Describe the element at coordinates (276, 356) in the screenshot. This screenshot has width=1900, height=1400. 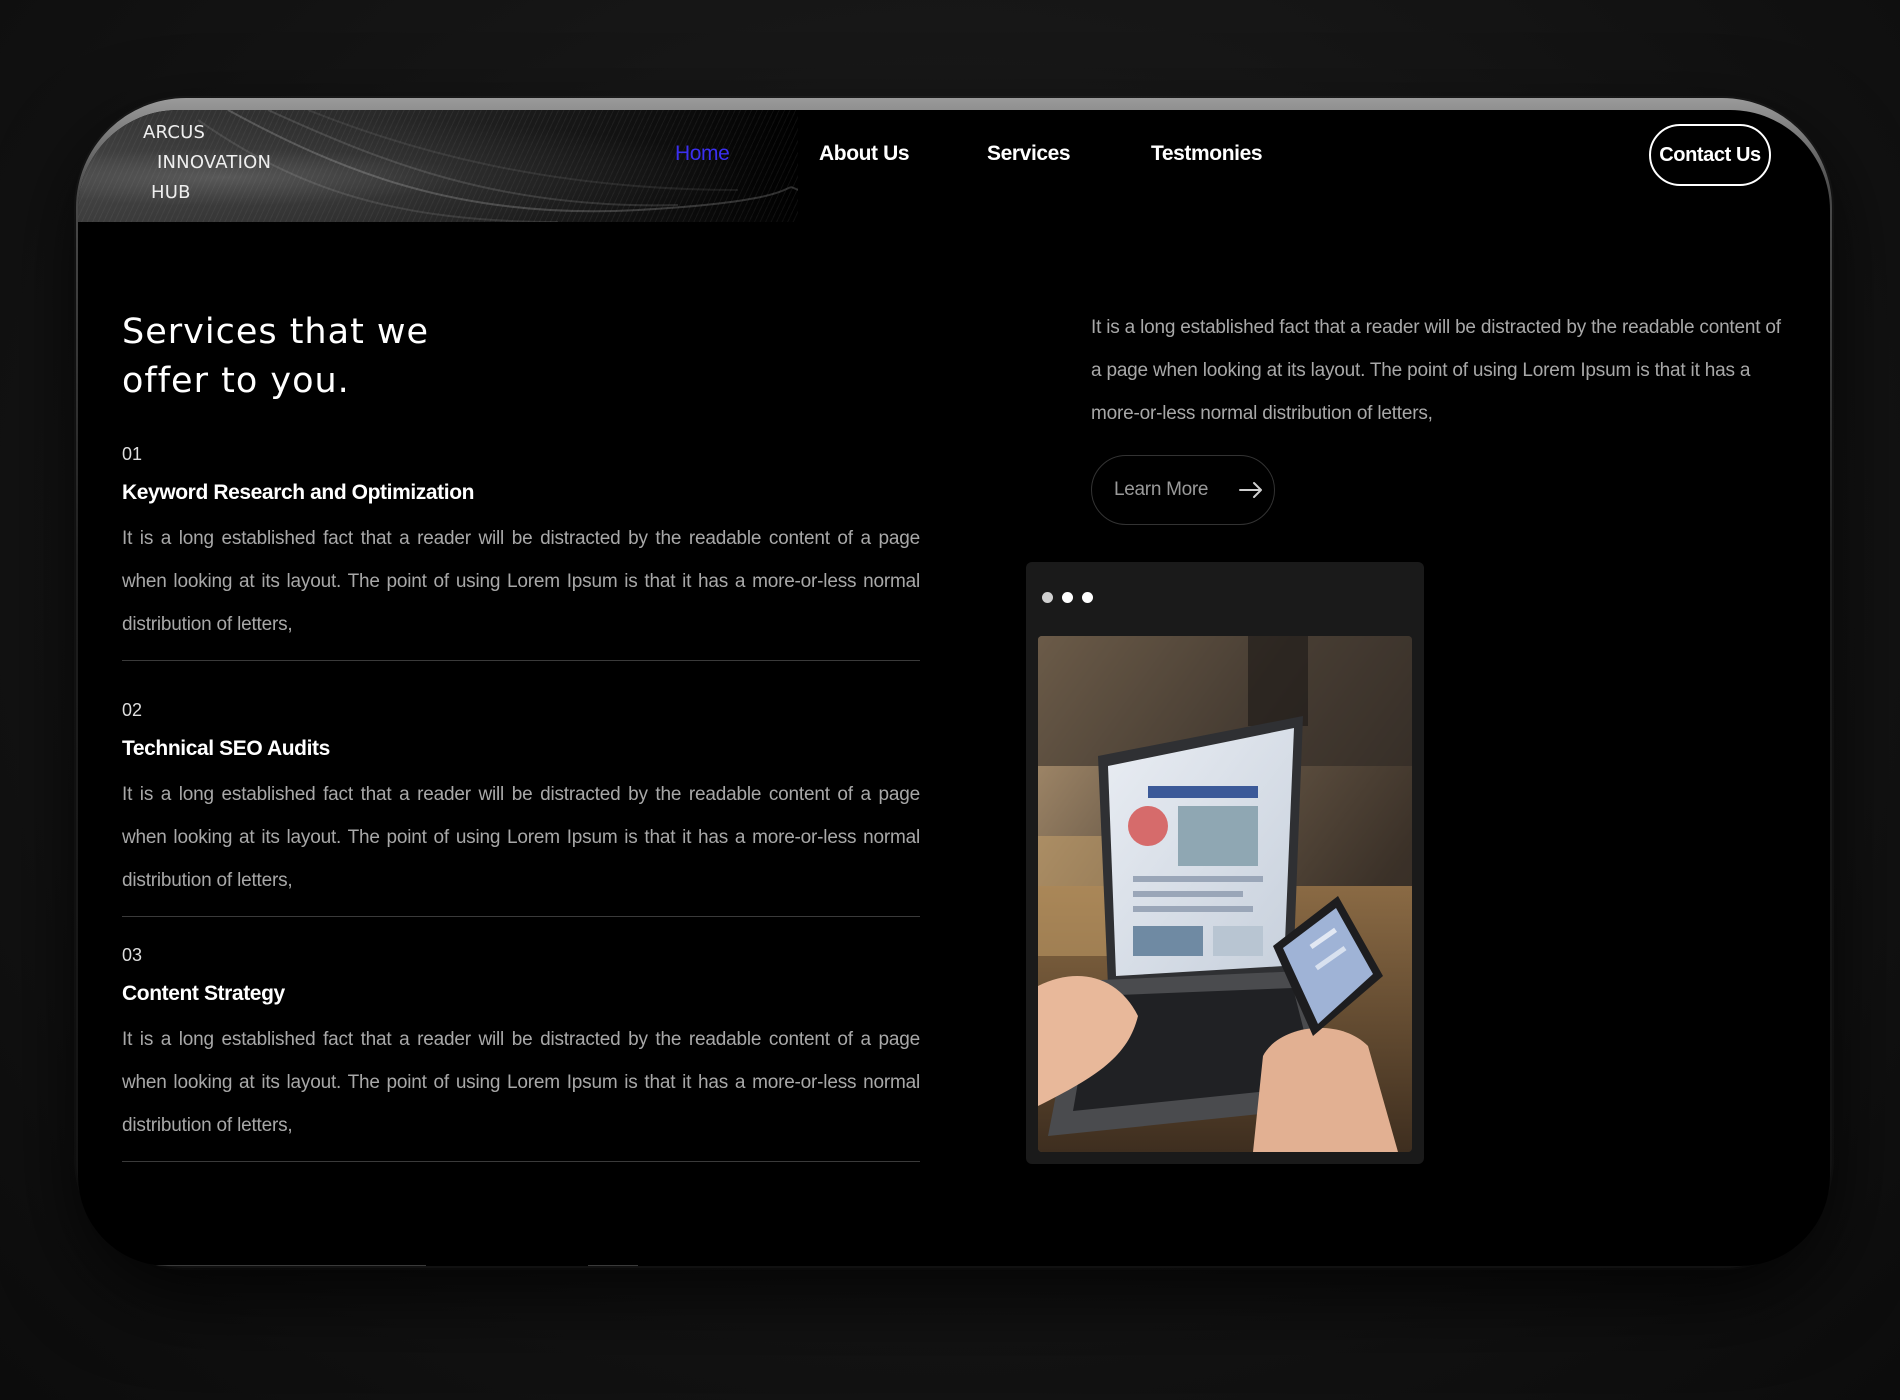
I see `section-heading: Services that we offer to you.` at that location.